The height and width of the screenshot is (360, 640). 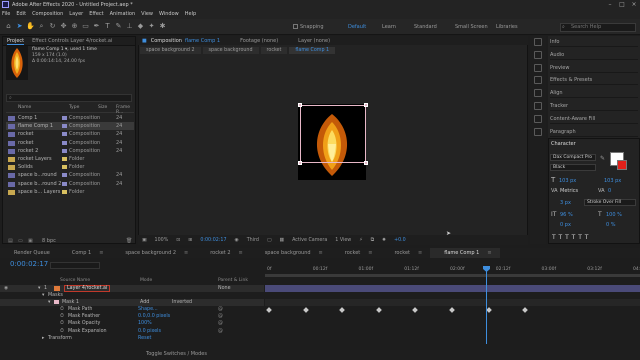 What do you see at coordinates (47, 14) in the screenshot?
I see `menu-composition: Composition` at bounding box center [47, 14].